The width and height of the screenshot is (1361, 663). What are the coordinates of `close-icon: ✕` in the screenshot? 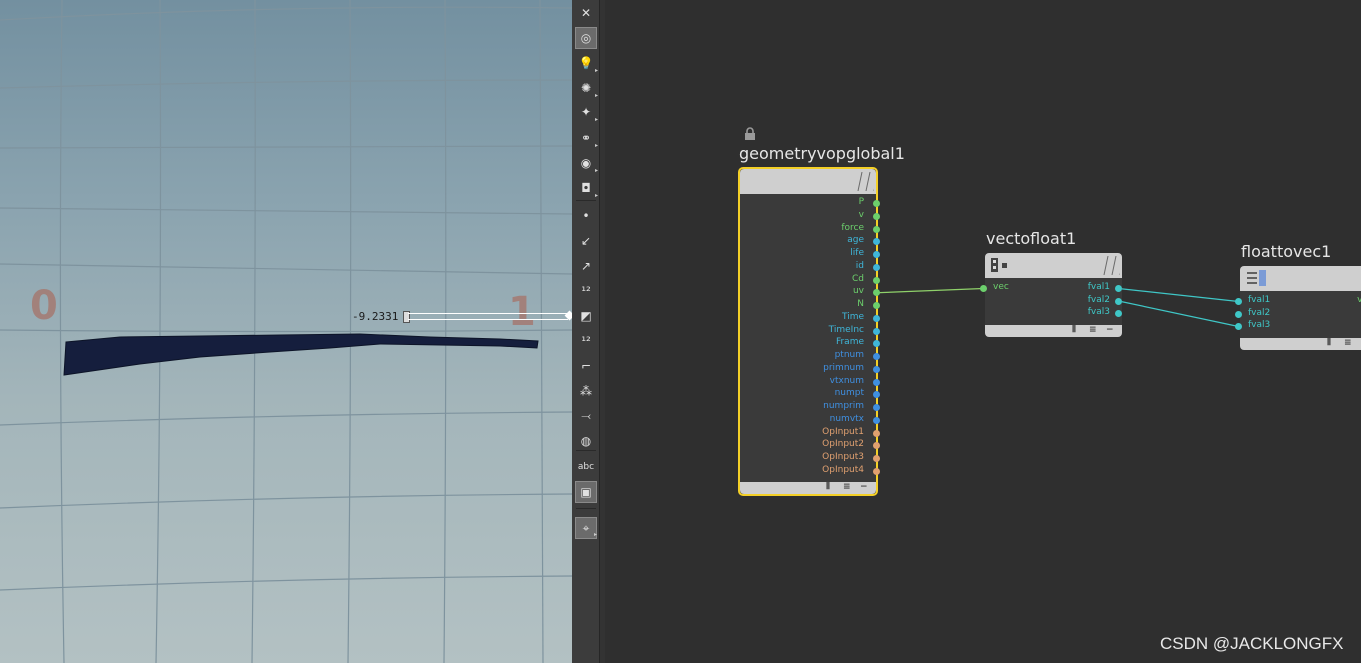 It's located at (586, 13).